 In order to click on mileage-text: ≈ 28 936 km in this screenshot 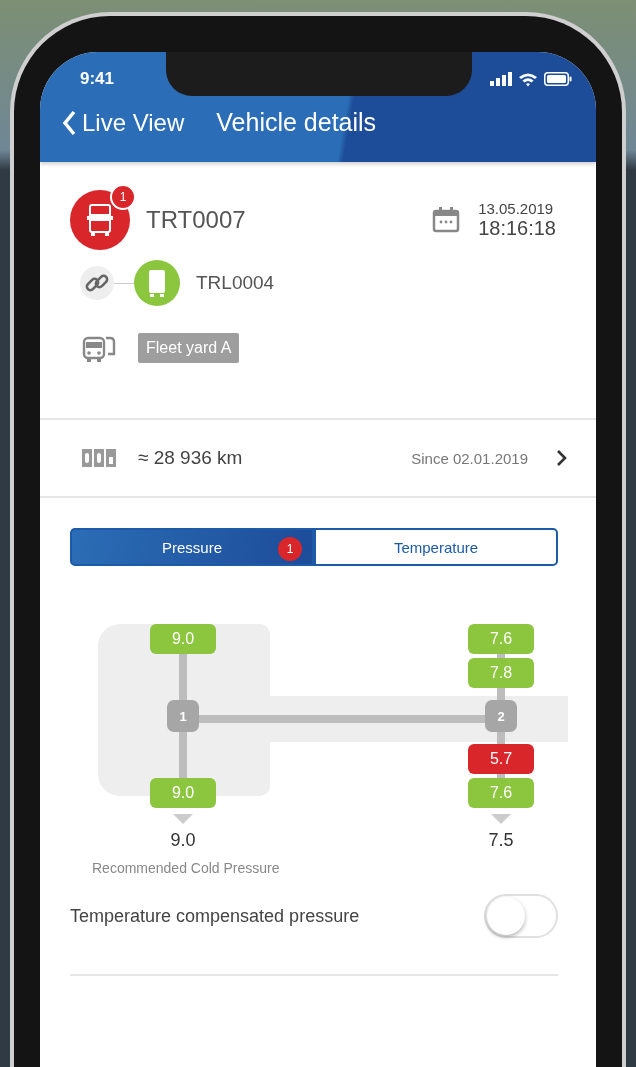, I will do `click(190, 458)`.